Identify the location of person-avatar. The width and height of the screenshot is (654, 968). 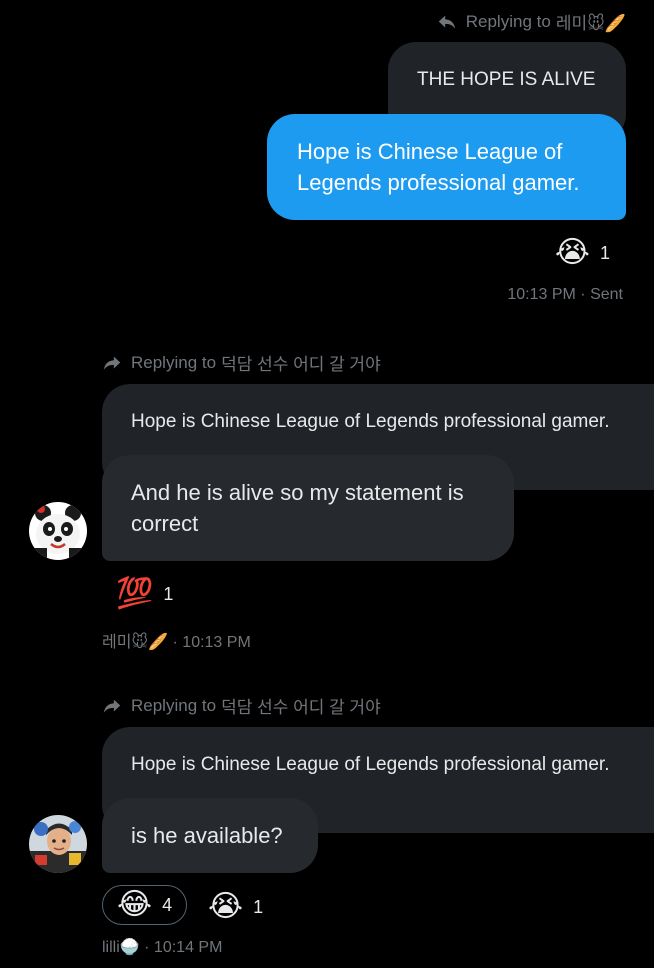
(58, 844).